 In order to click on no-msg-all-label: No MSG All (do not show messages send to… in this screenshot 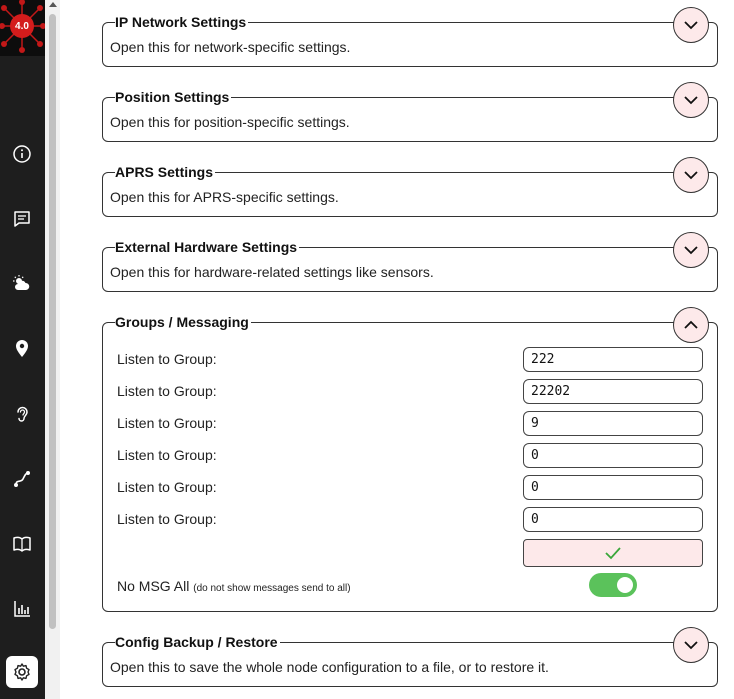, I will do `click(234, 586)`.